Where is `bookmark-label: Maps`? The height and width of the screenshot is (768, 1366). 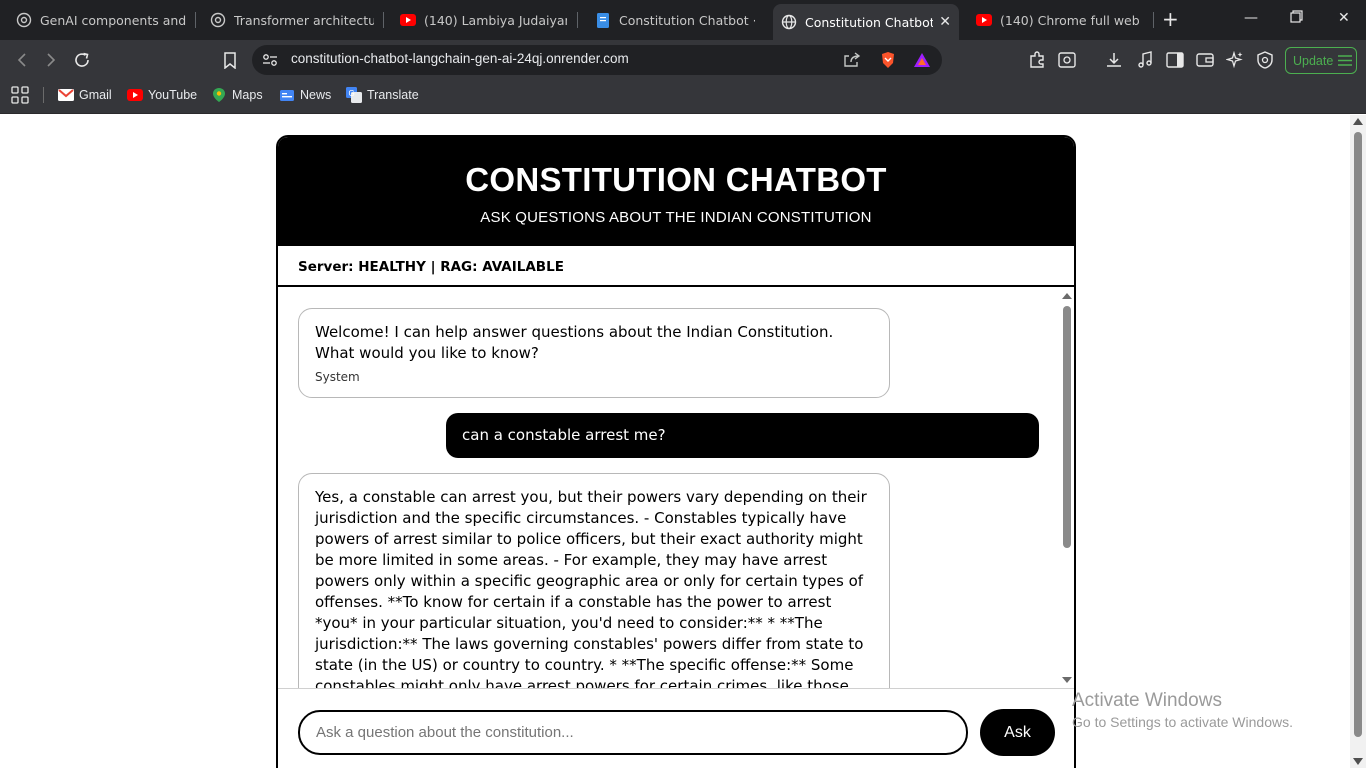
bookmark-label: Maps is located at coordinates (247, 95).